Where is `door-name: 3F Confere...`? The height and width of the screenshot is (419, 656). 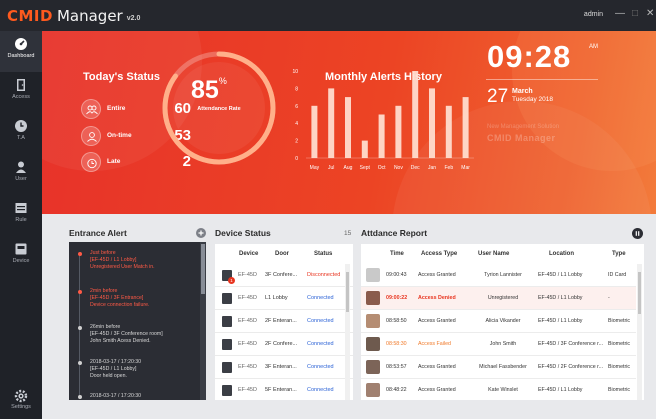 door-name: 3F Confere... is located at coordinates (281, 275).